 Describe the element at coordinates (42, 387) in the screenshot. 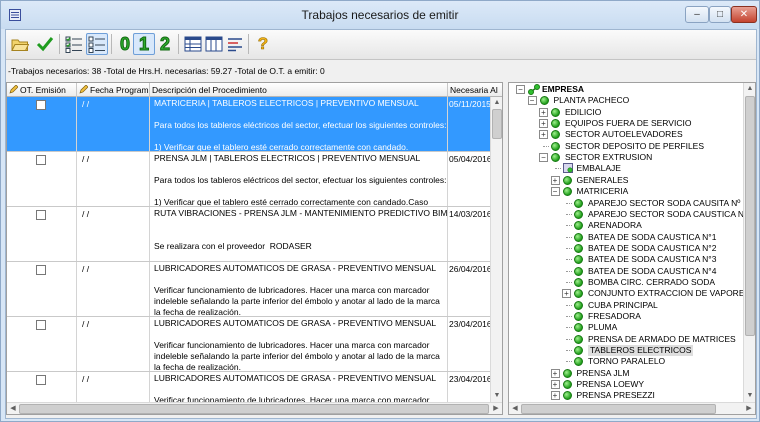

I see `ot-emision-cell` at that location.